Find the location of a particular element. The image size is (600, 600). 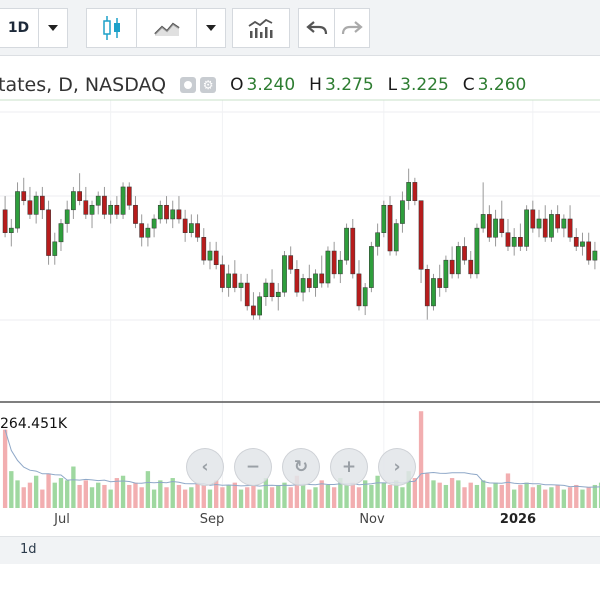

zoom-in-button: + is located at coordinates (349, 467).